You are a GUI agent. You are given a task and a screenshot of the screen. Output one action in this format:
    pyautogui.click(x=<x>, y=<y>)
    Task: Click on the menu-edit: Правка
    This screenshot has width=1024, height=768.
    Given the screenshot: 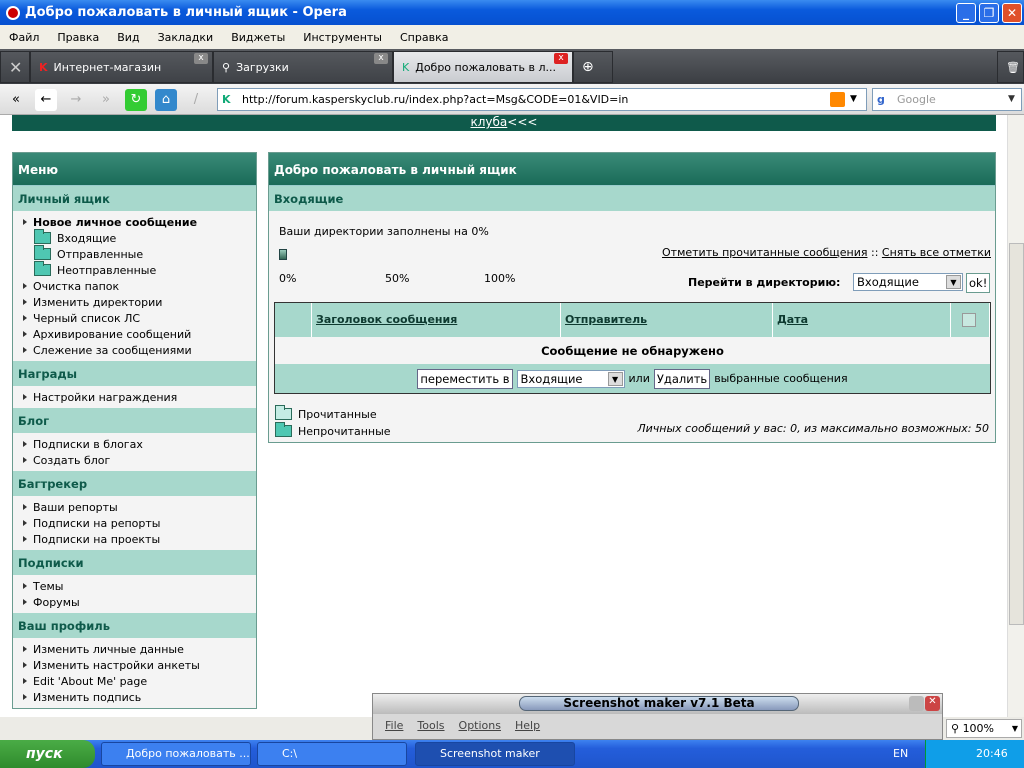 What is the action you would take?
    pyautogui.click(x=78, y=37)
    